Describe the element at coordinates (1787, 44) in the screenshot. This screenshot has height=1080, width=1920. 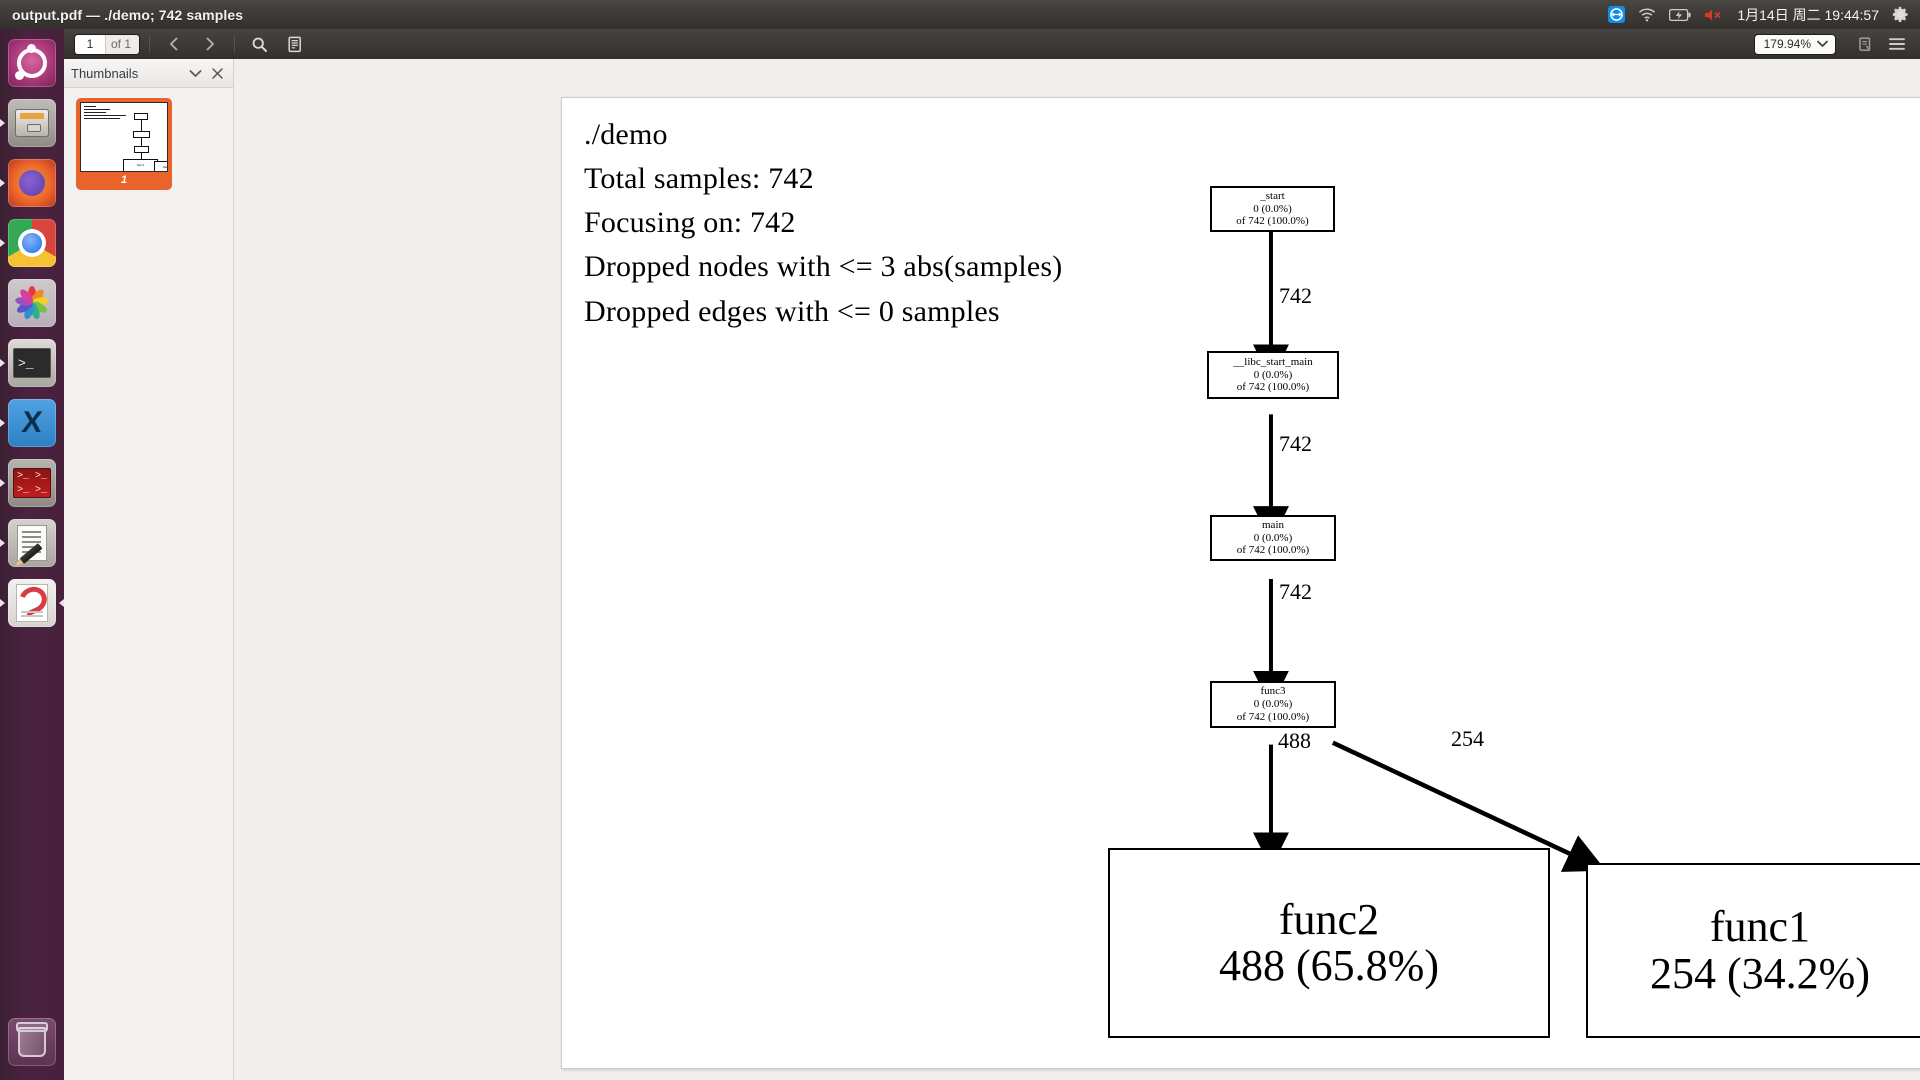
I see `zoom-value: 179.94%` at that location.